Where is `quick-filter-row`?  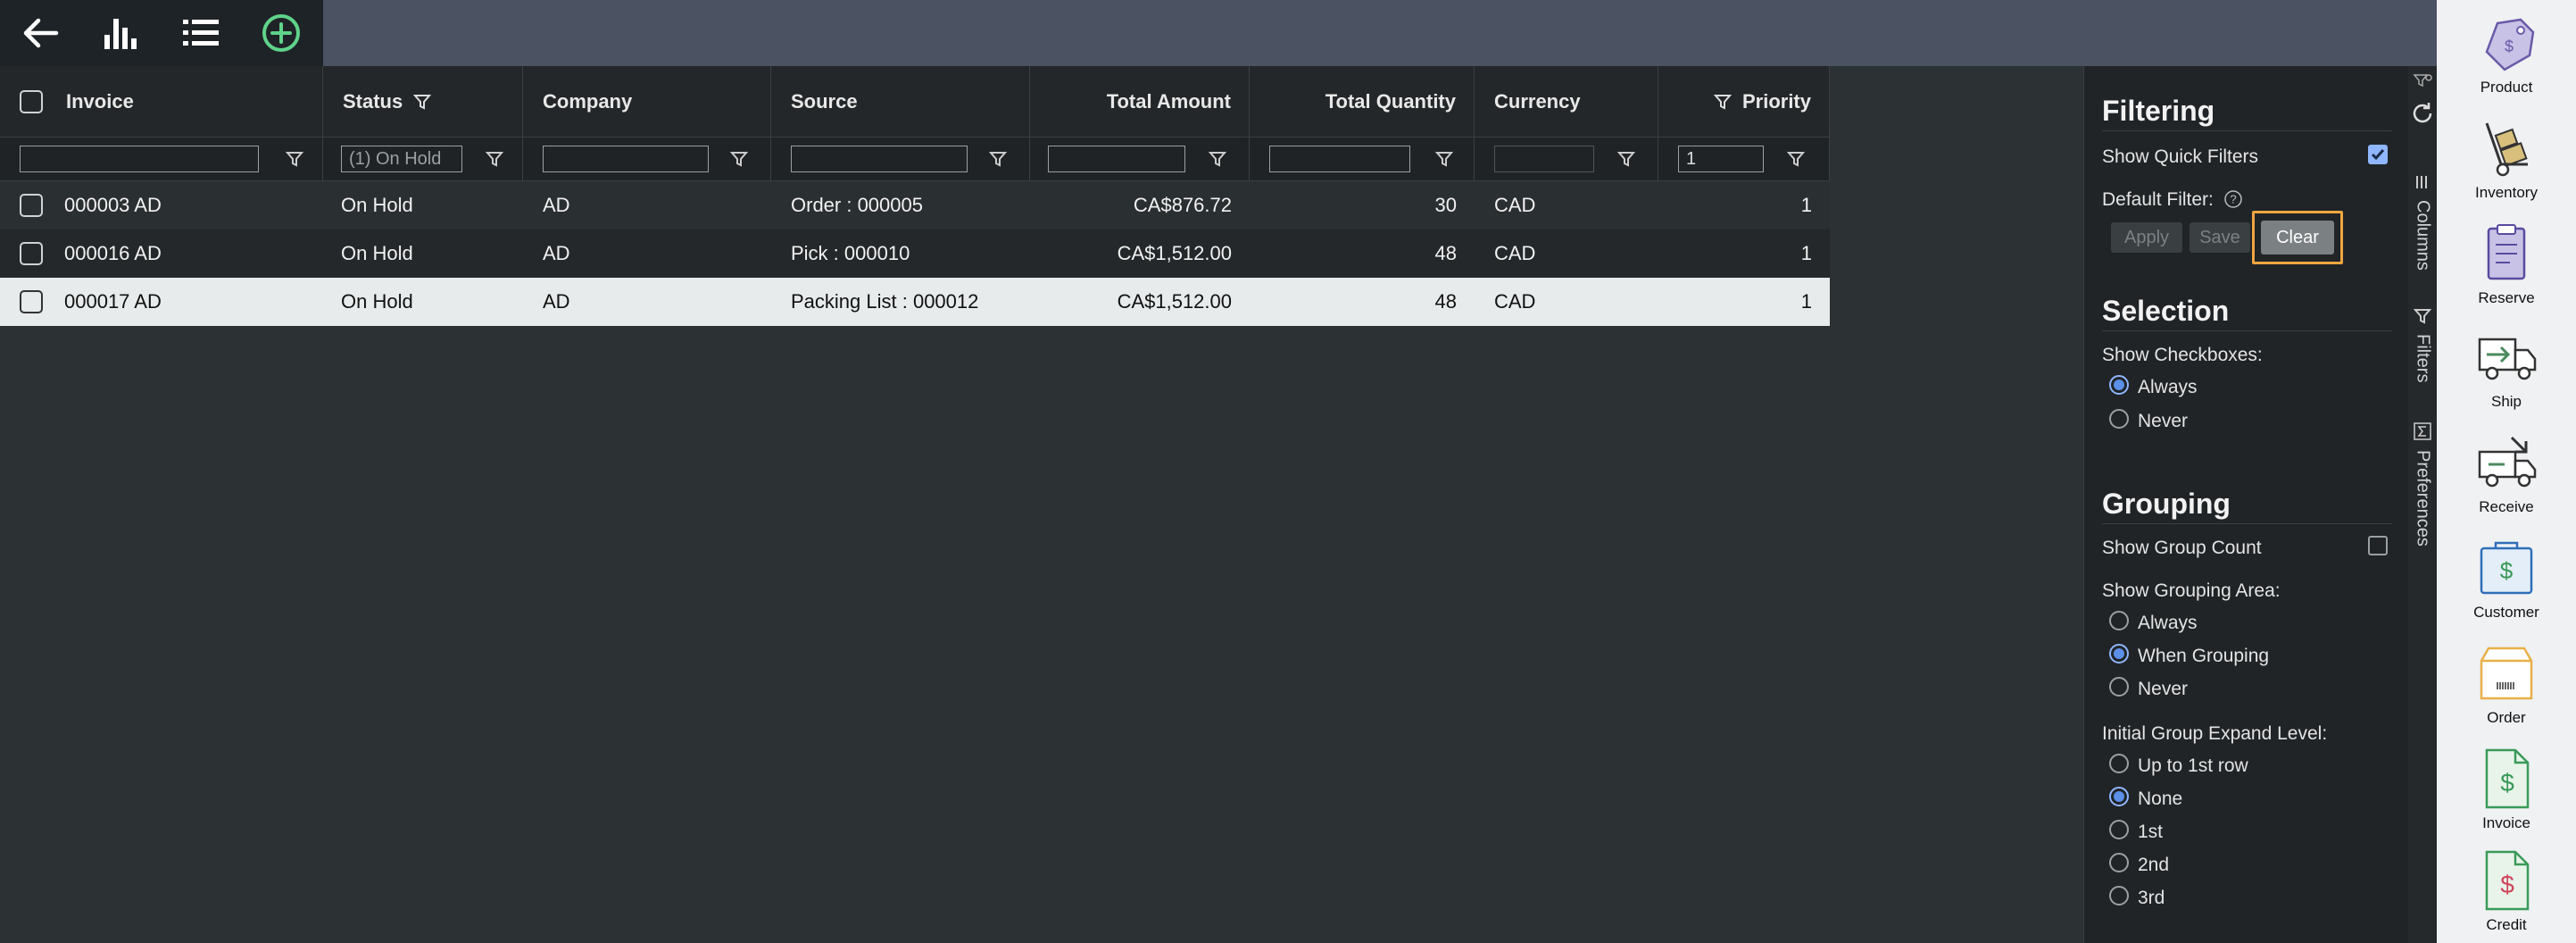
quick-filter-row is located at coordinates (915, 159).